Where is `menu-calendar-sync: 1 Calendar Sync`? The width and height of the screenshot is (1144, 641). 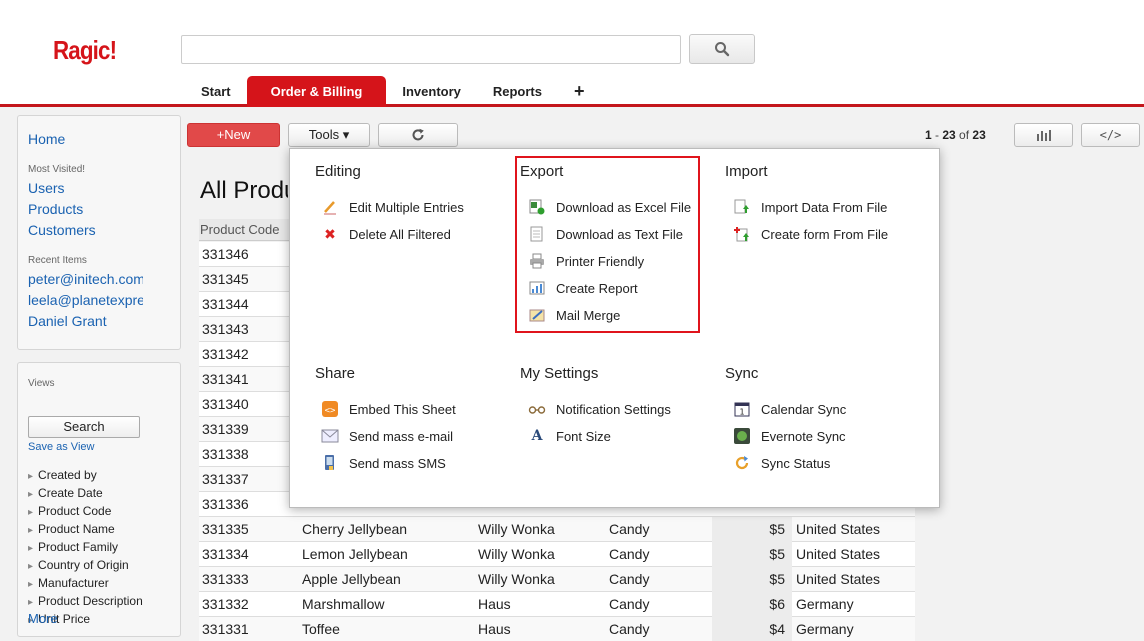
menu-calendar-sync: 1 Calendar Sync is located at coordinates (789, 409).